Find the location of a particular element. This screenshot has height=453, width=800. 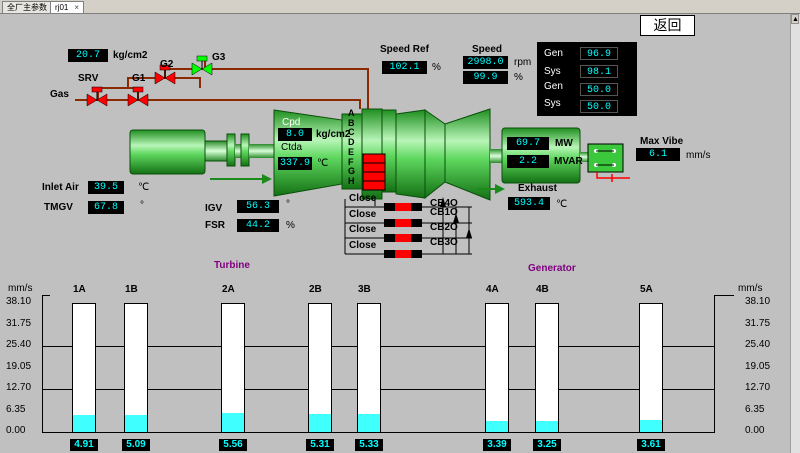

tab-label: 全厂主参数 is located at coordinates (27, 7).